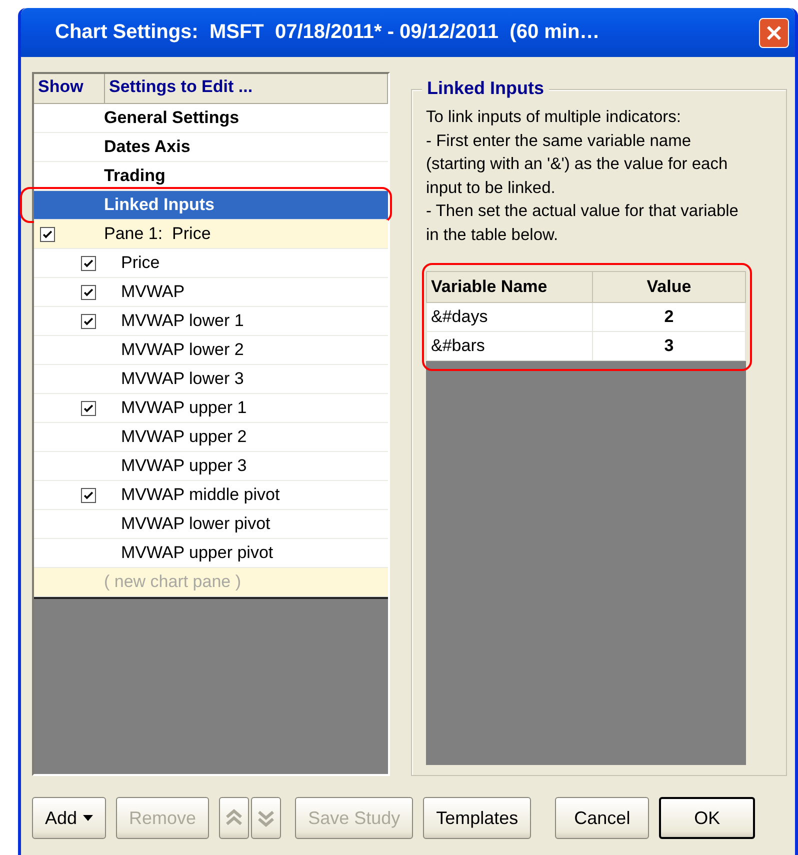  I want to click on dropdown-button: Add, so click(69, 818).